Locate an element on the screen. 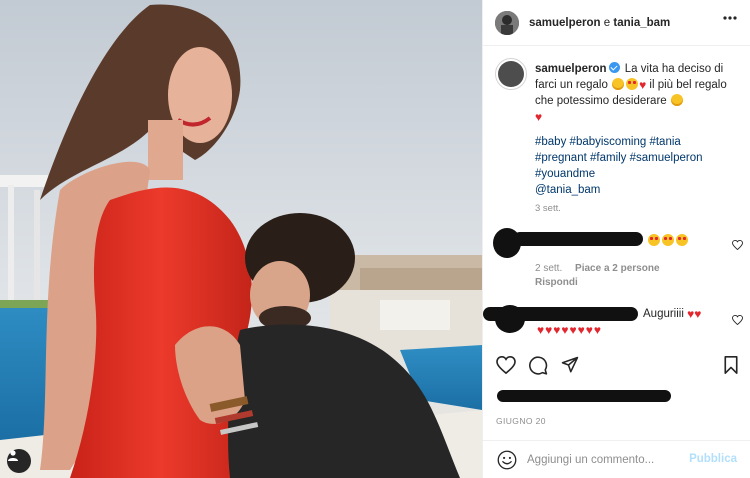  verified-badge is located at coordinates (614, 67).